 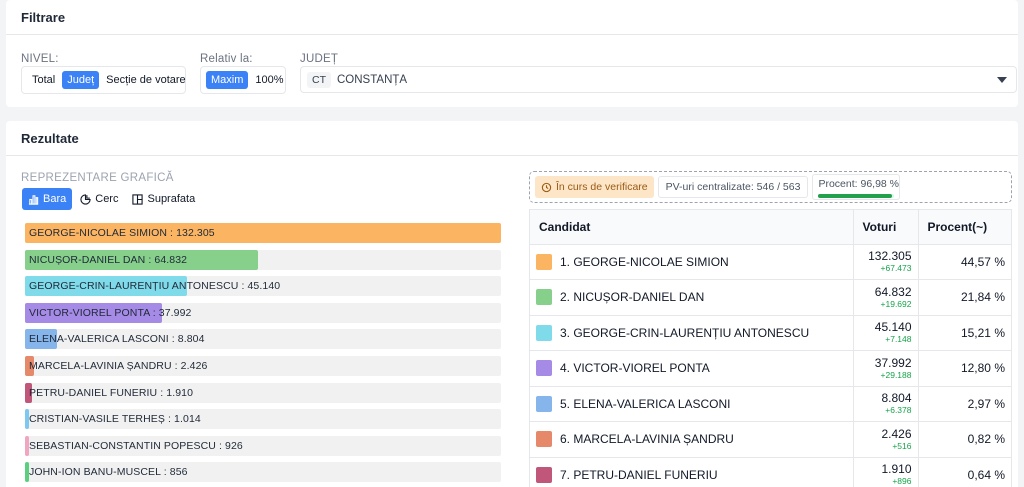 I want to click on candidate-name: 7. PETRU-DANIEL FUNERIU, so click(x=639, y=474).